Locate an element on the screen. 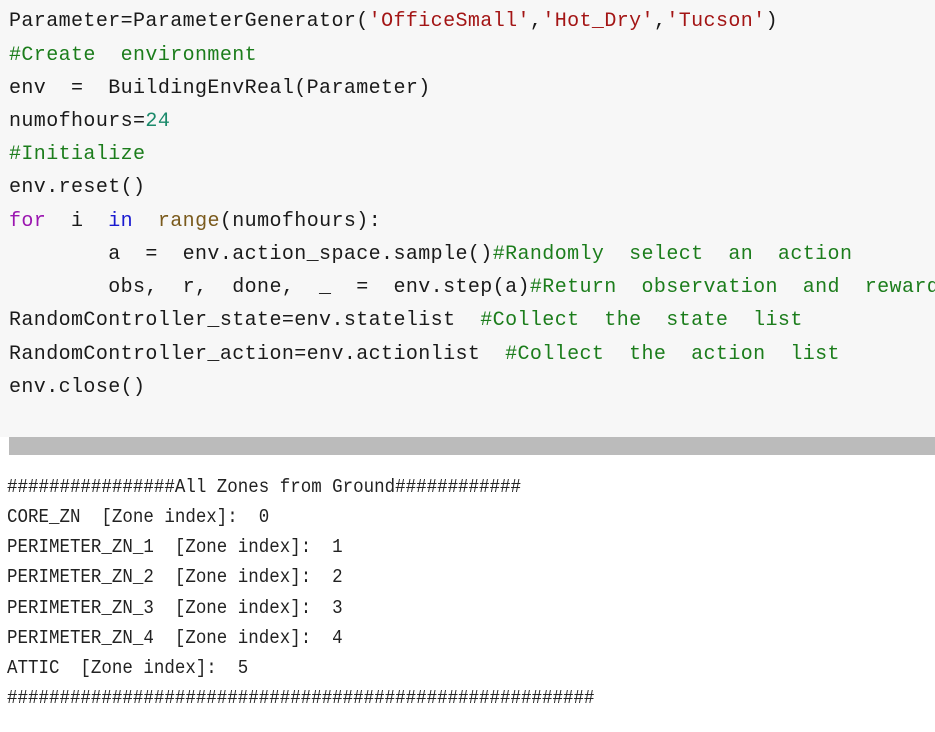 The width and height of the screenshot is (935, 732). code-line: env.reset() is located at coordinates (77, 188).